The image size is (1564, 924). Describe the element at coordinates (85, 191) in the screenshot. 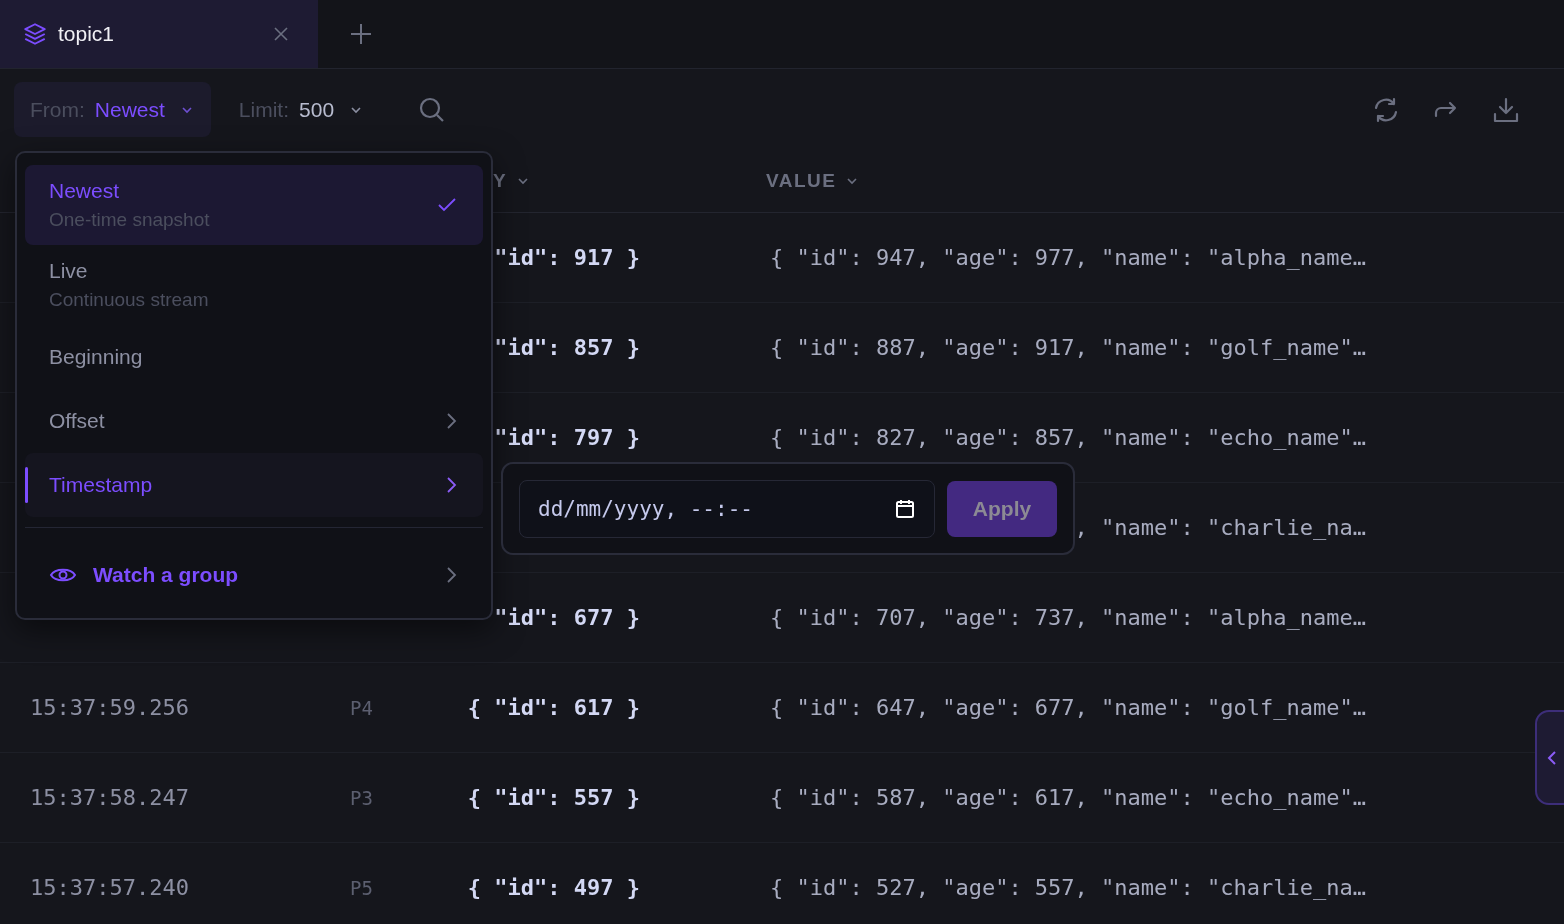

I see `menu-item-label: Newest` at that location.